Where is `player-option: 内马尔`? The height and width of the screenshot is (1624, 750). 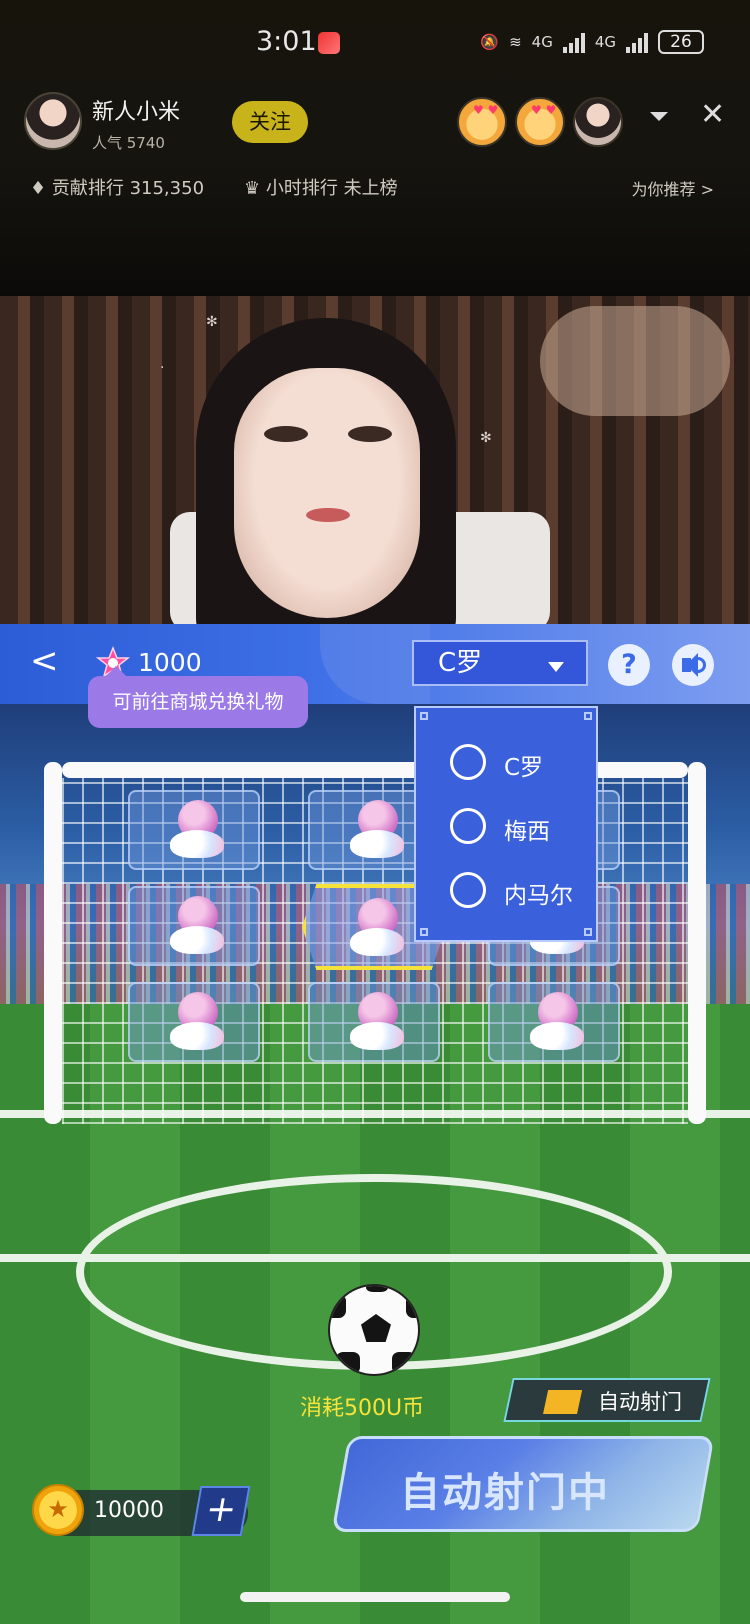 player-option: 内马尔 is located at coordinates (520, 890).